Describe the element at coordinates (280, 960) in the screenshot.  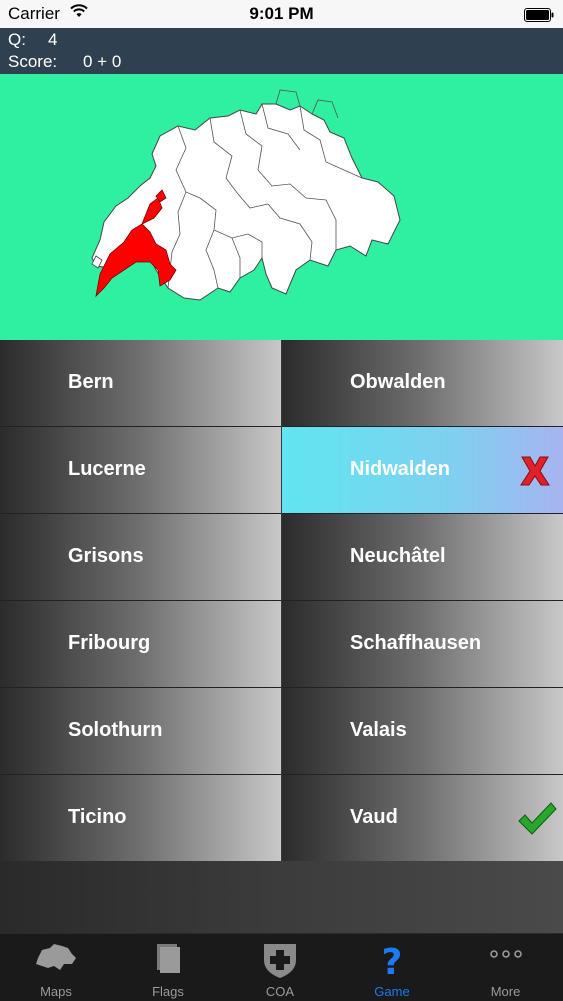
I see `coat-of-arms-icon` at that location.